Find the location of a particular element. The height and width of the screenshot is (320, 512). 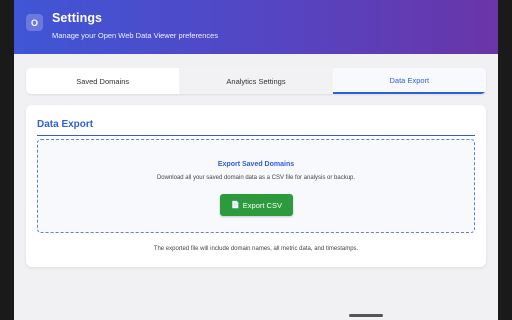

export-csv-label: Export CSV is located at coordinates (262, 205).